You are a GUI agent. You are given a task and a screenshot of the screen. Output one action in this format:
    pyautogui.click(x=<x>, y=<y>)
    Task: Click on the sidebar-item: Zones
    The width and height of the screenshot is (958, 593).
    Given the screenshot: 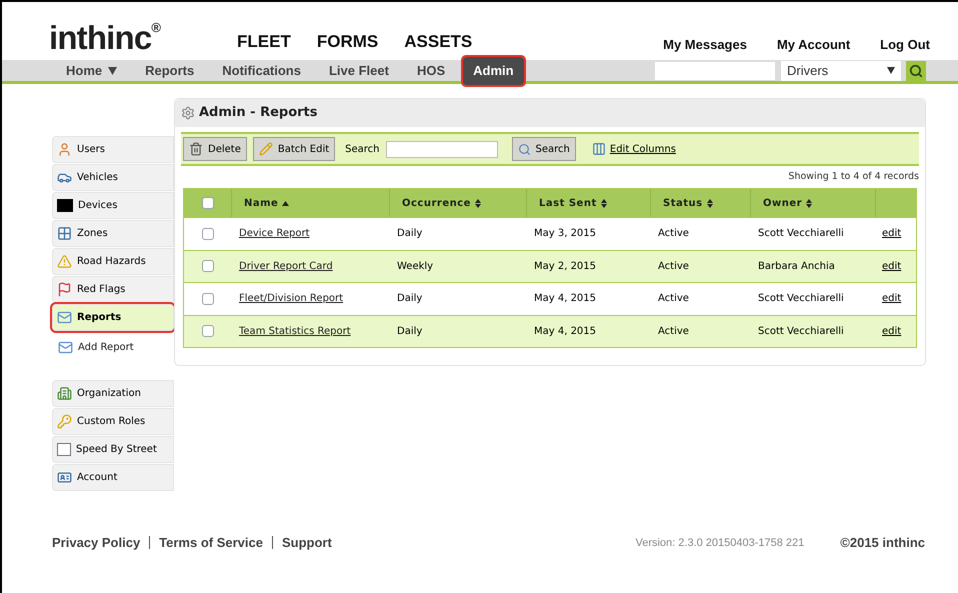 What is the action you would take?
    pyautogui.click(x=113, y=233)
    